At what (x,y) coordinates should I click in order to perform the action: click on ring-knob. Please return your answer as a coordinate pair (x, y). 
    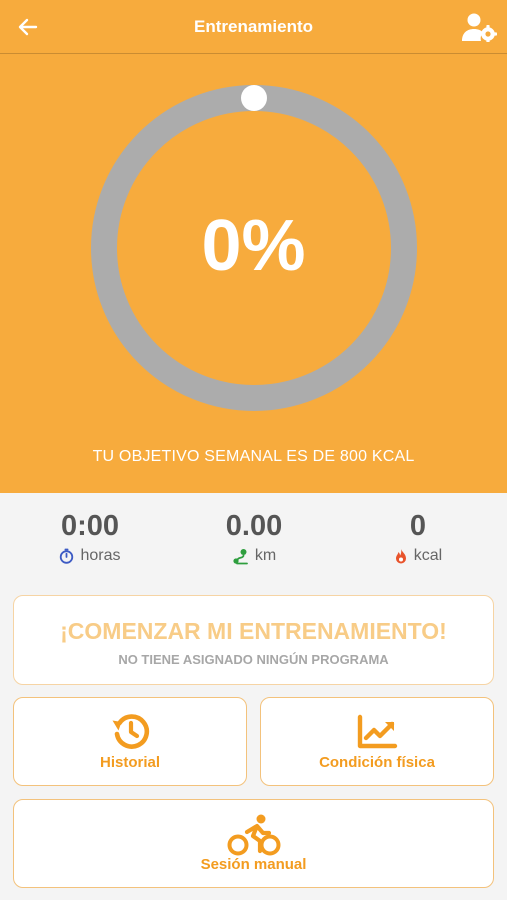
    Looking at the image, I should click on (254, 98).